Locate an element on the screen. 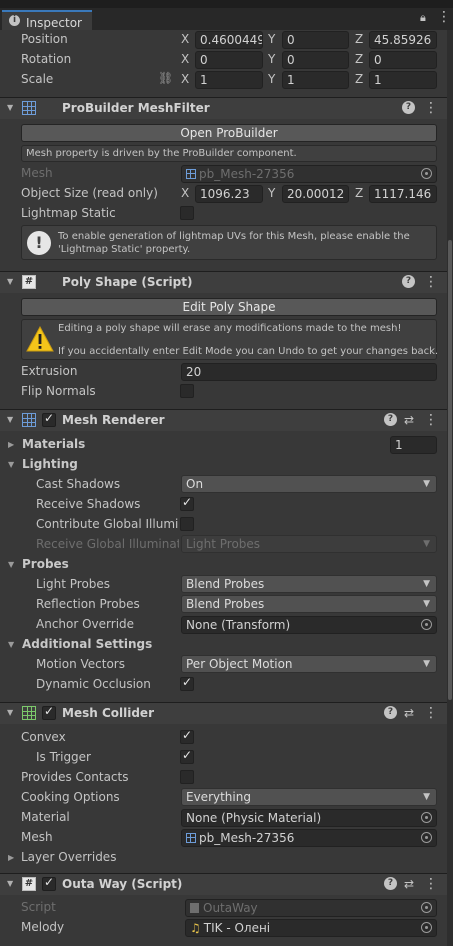 This screenshot has width=453, height=946. edit-poly-shape-button: Edit Poly Shape is located at coordinates (229, 307).